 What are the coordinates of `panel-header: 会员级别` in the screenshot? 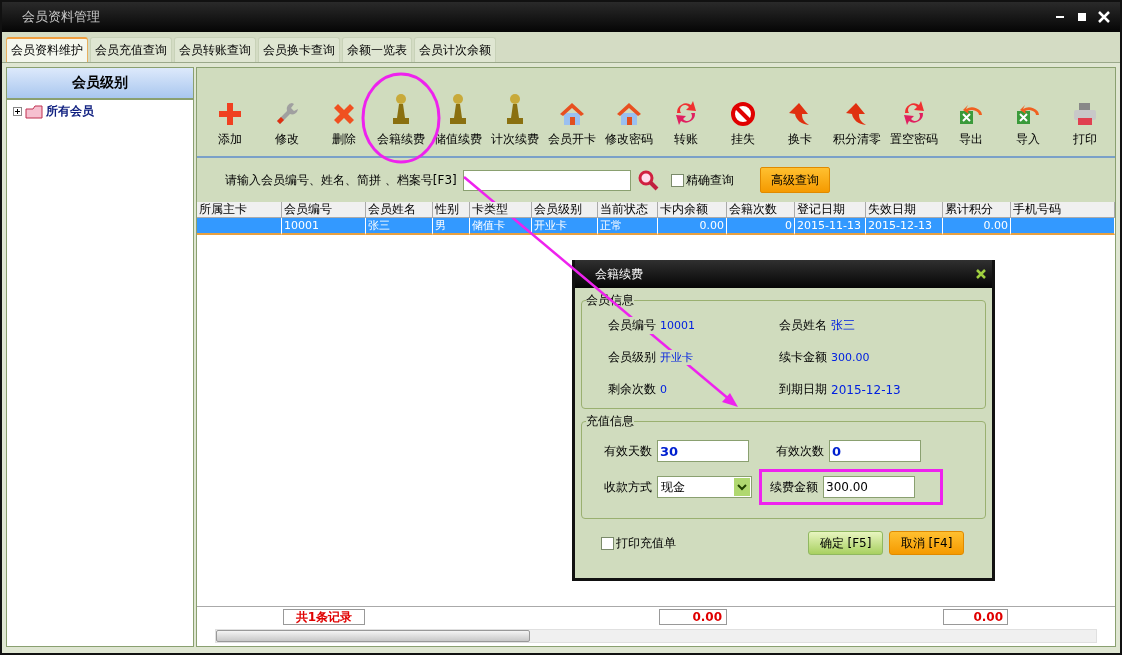 It's located at (100, 84).